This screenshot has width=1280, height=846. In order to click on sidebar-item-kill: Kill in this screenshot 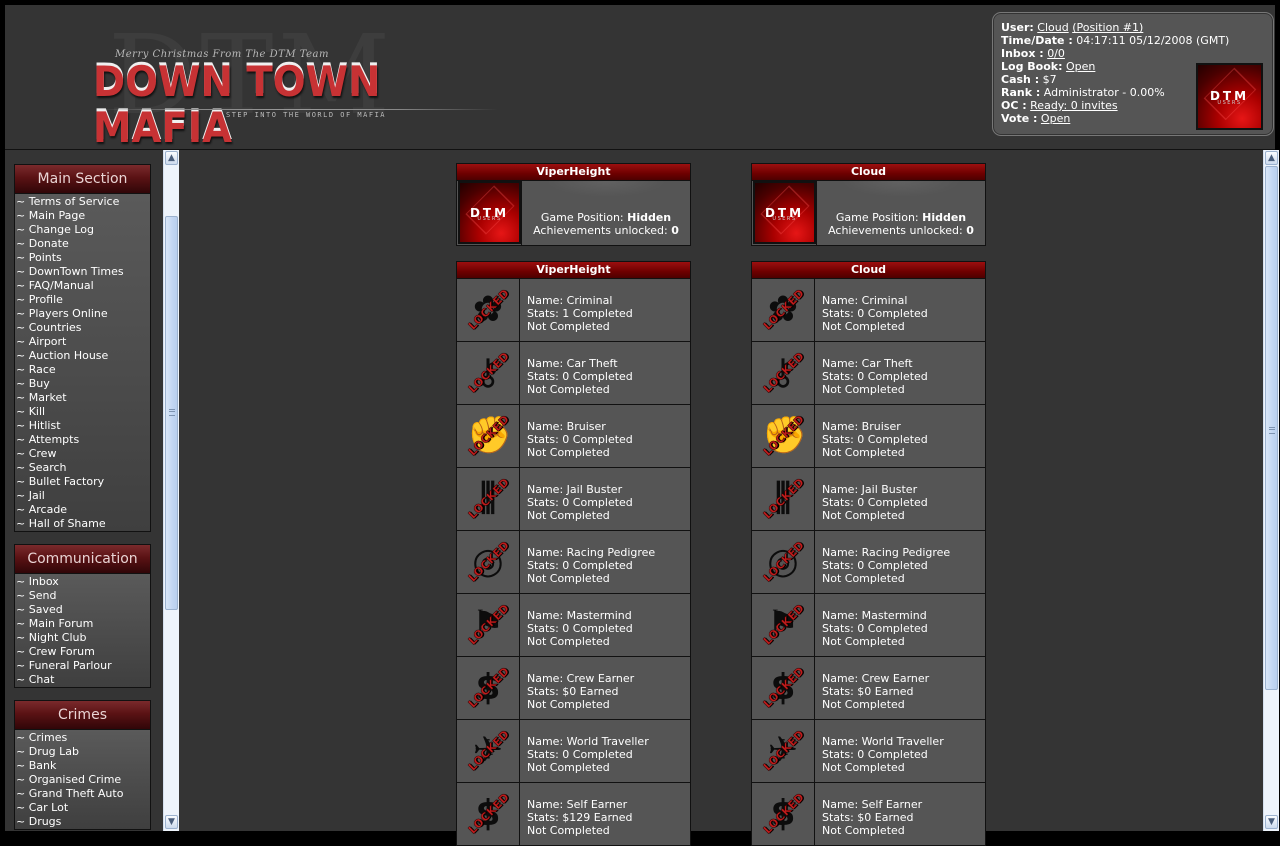, I will do `click(83, 412)`.